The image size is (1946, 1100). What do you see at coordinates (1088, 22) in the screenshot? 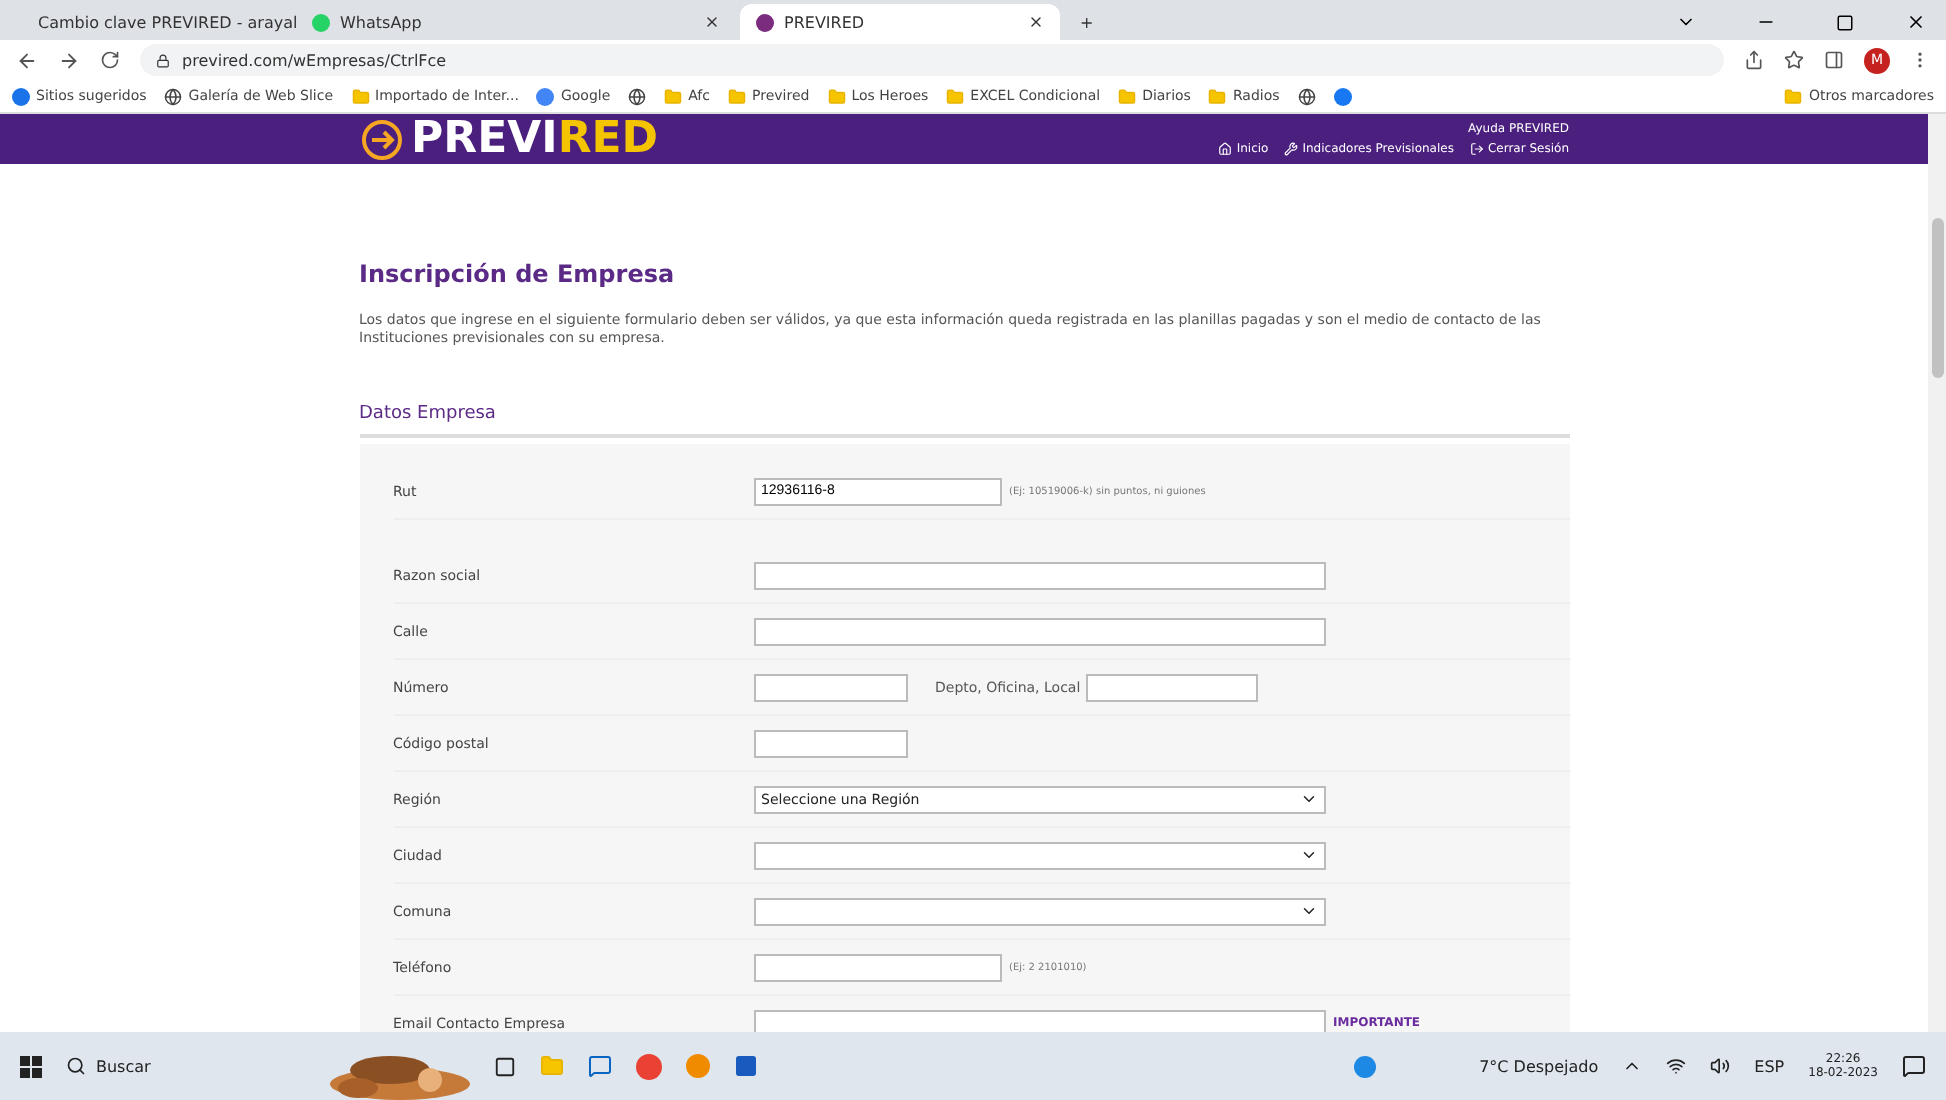
I see `new-tab-button: +` at bounding box center [1088, 22].